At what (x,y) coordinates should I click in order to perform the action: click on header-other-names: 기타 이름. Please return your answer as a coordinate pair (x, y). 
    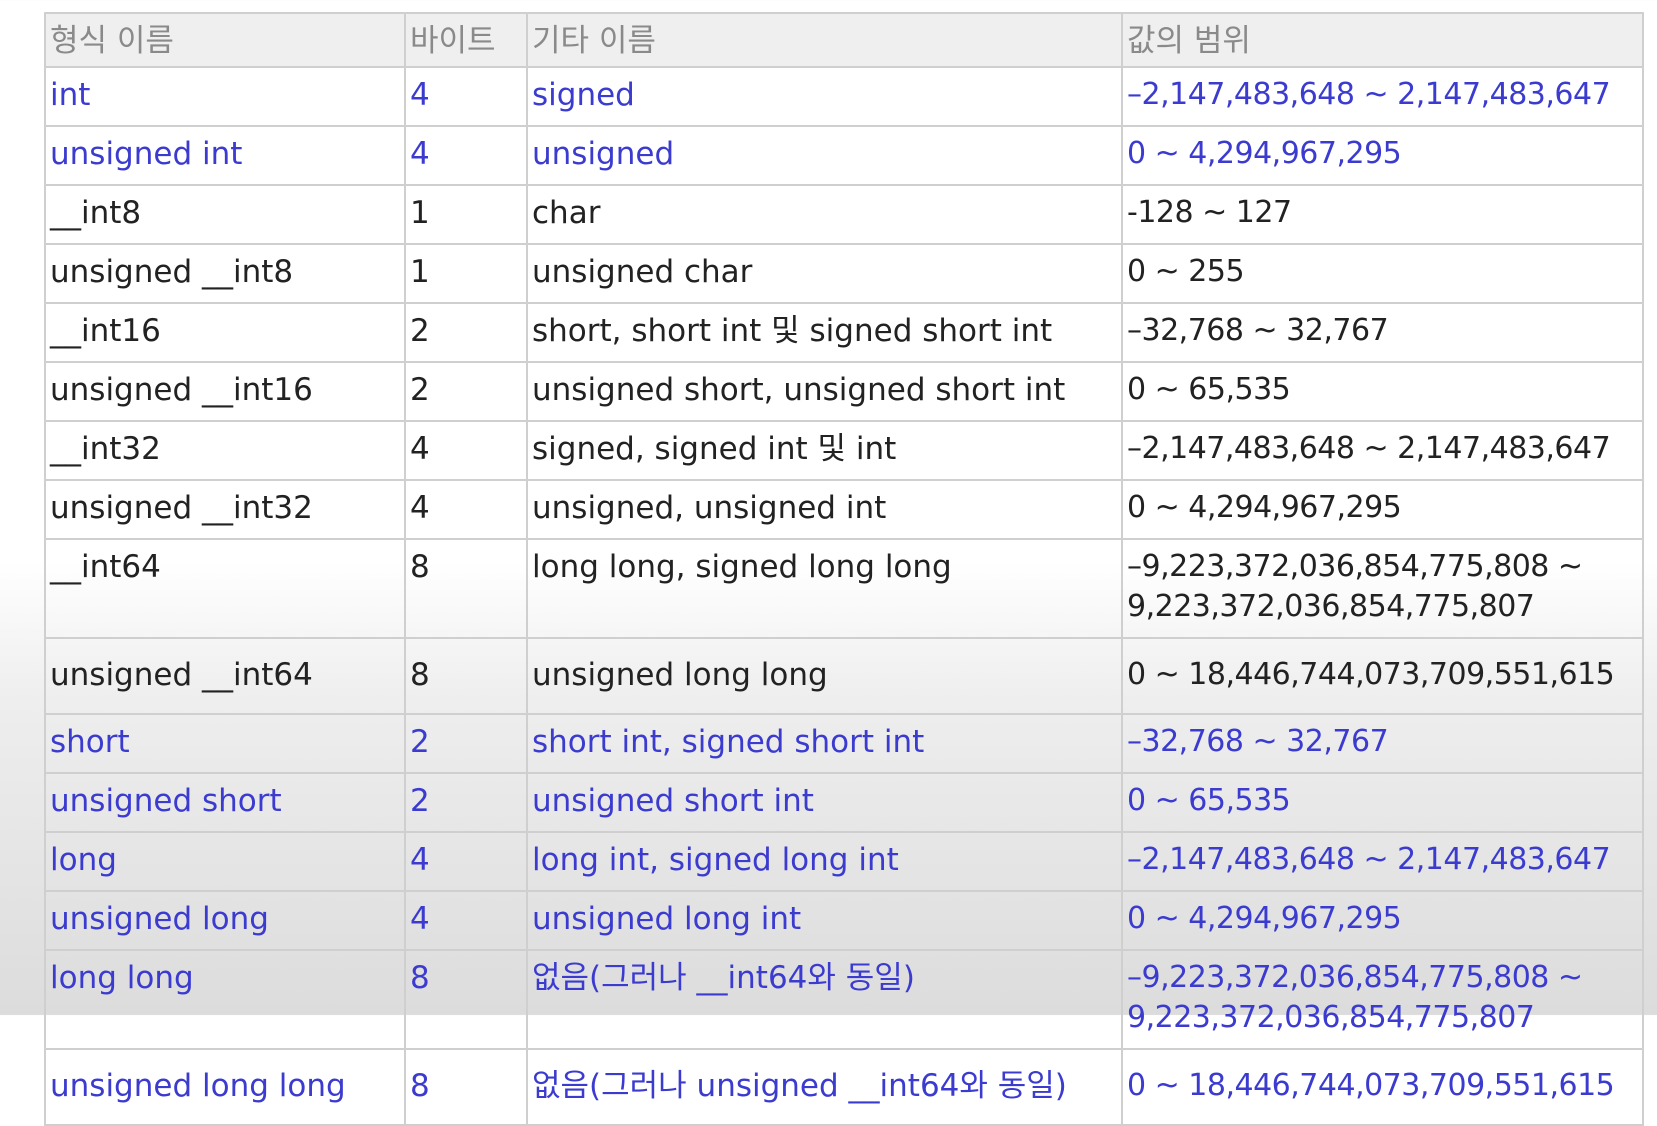
    Looking at the image, I should click on (824, 40).